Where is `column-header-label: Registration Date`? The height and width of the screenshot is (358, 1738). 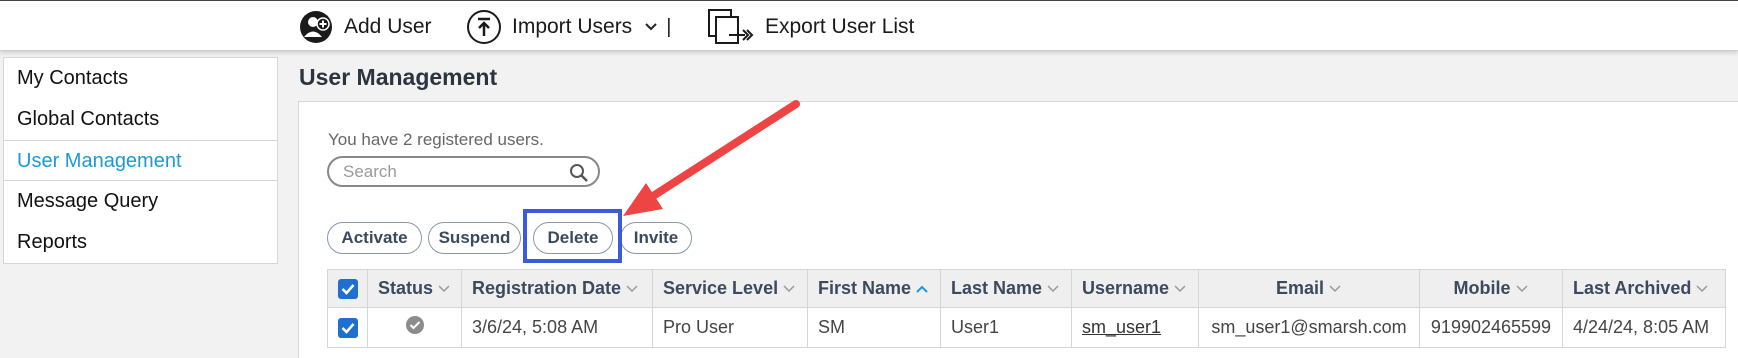 column-header-label: Registration Date is located at coordinates (547, 288).